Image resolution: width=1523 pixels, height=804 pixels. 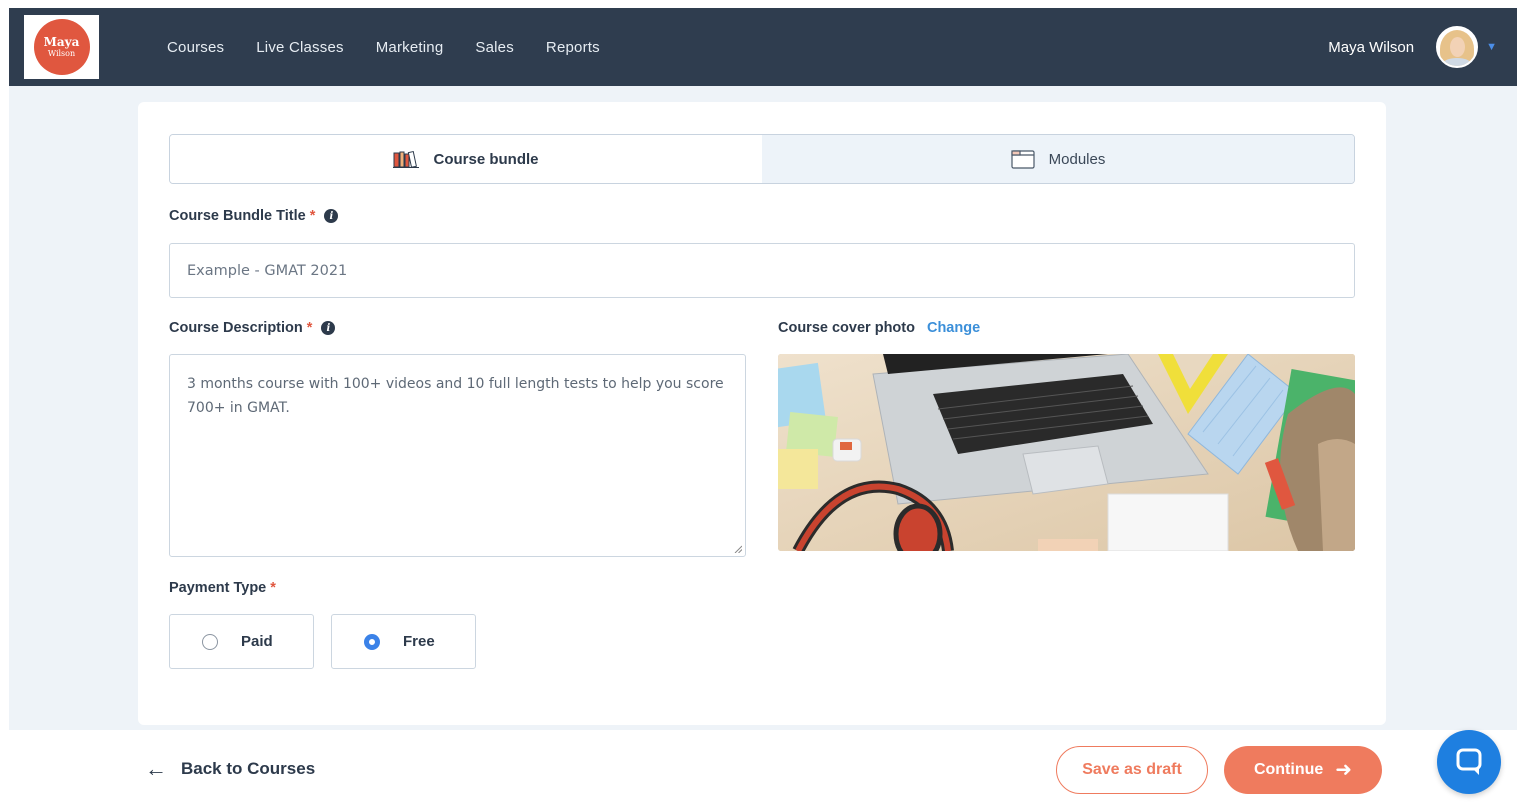 What do you see at coordinates (156, 768) in the screenshot?
I see `arrow-left-icon: ←` at bounding box center [156, 768].